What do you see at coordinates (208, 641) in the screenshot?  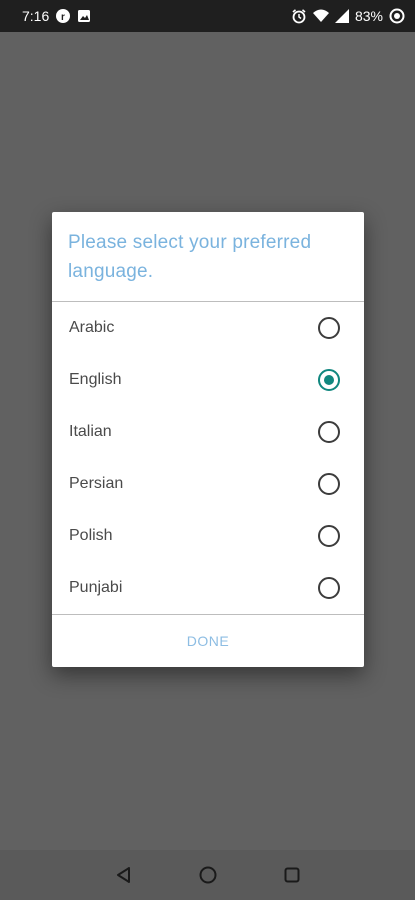 I see `done-button: DONE` at bounding box center [208, 641].